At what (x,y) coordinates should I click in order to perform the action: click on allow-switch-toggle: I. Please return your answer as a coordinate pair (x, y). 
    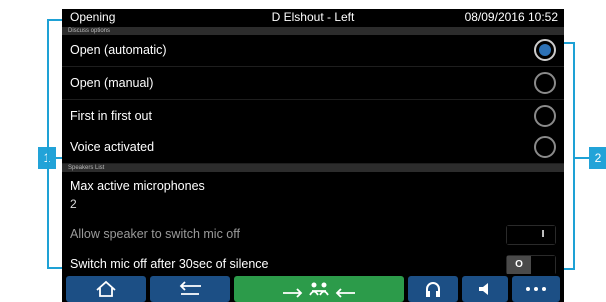
    Looking at the image, I should click on (531, 235).